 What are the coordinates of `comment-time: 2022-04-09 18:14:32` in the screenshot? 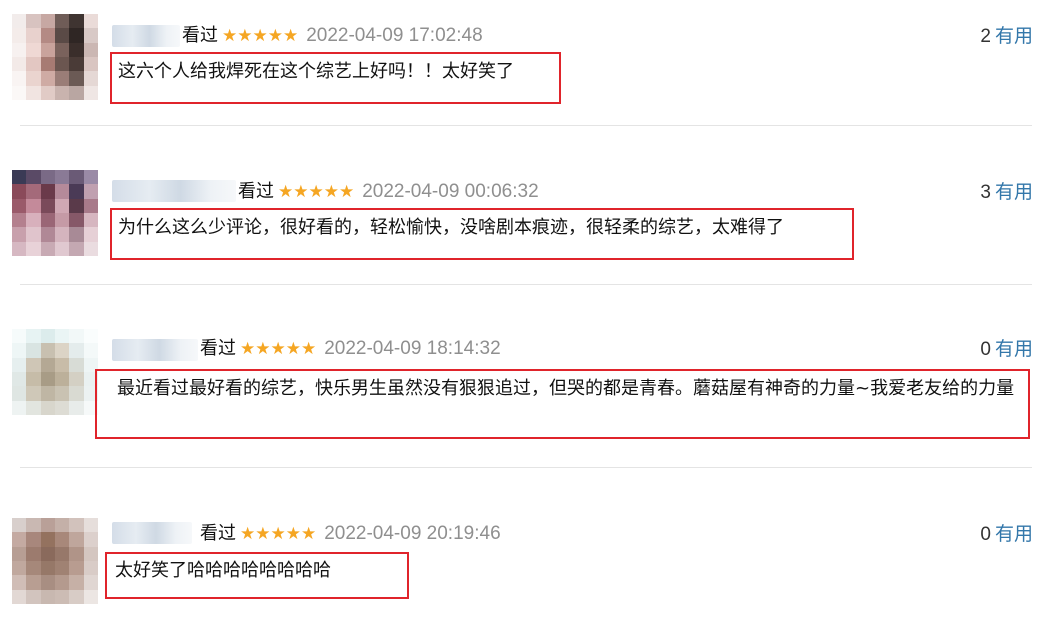 It's located at (412, 348).